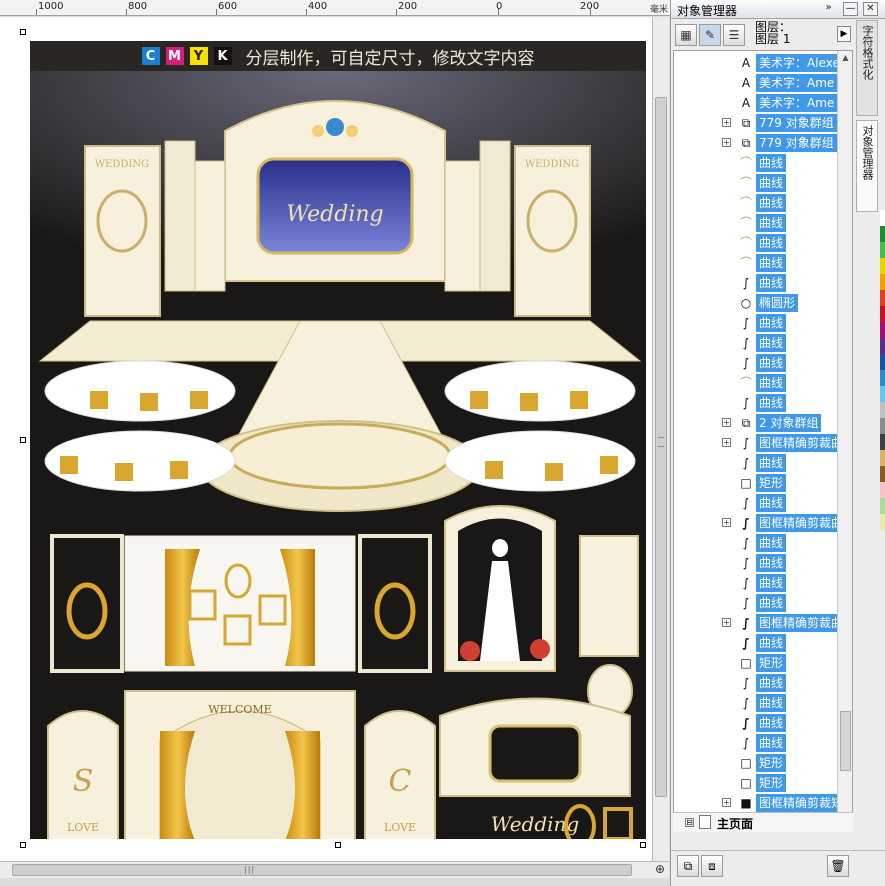 This screenshot has width=885, height=886. I want to click on love-right-text: LOVE, so click(400, 827).